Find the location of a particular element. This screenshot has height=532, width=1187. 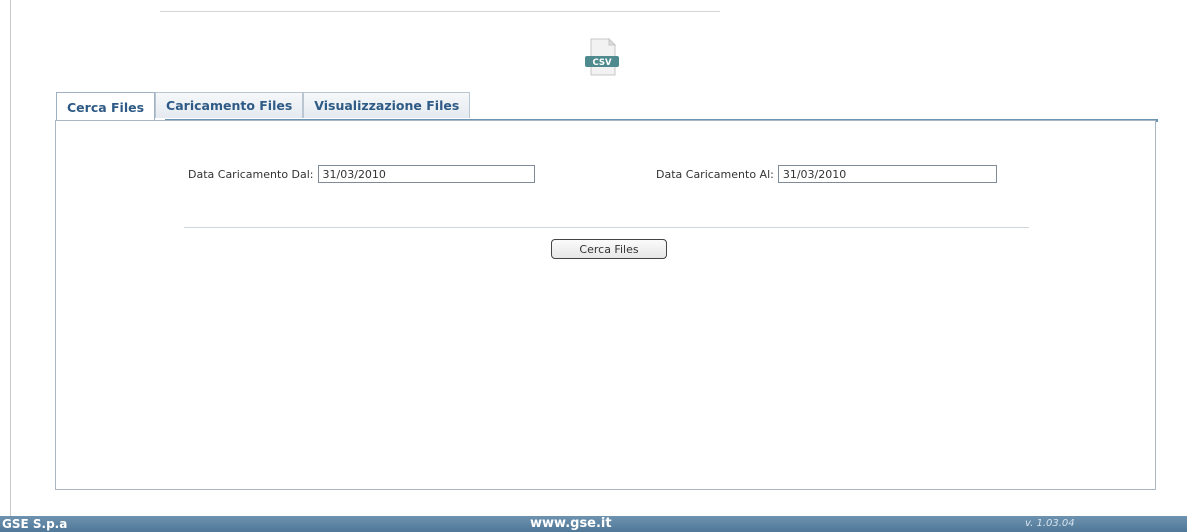

frame-border-left is located at coordinates (10, 258).